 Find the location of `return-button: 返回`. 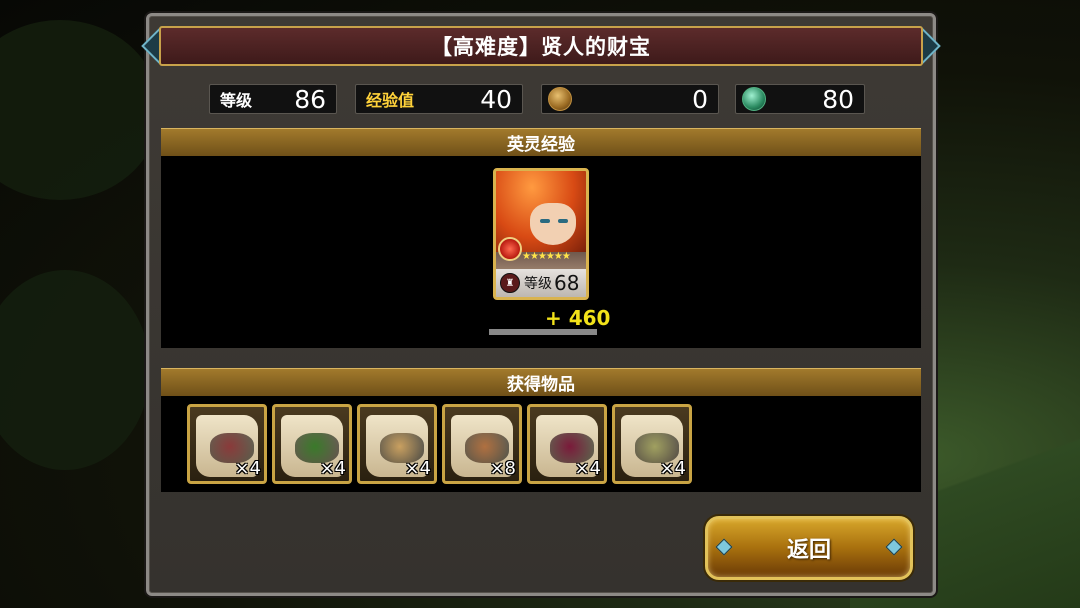

return-button: 返回 is located at coordinates (809, 548).